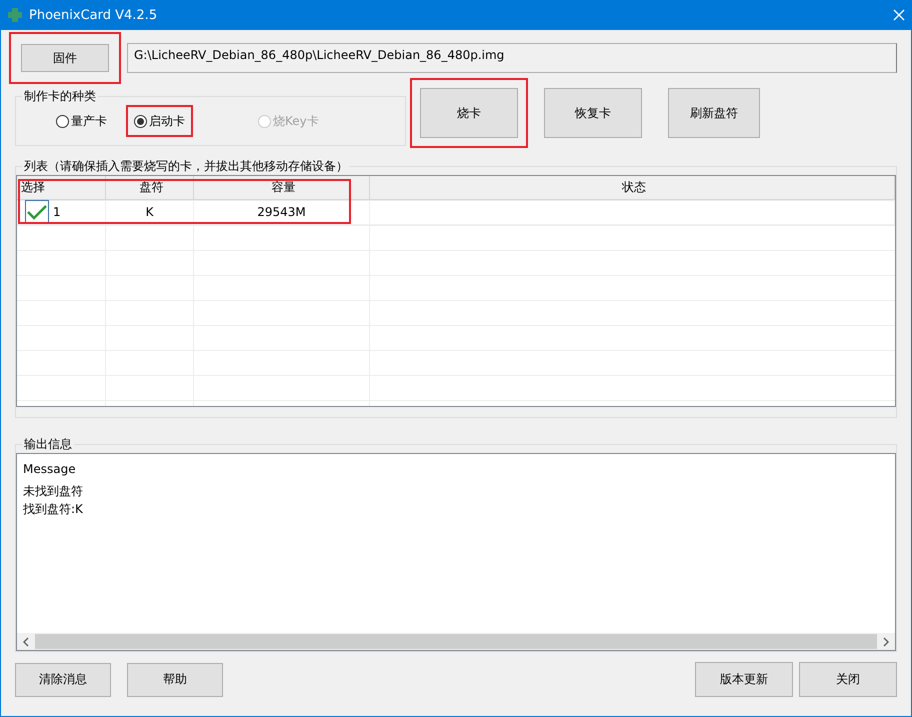  I want to click on path-field: G:\LicheeRV_Debian_86_480p\LicheeRV_Debian_86_480p.img, so click(512, 58).